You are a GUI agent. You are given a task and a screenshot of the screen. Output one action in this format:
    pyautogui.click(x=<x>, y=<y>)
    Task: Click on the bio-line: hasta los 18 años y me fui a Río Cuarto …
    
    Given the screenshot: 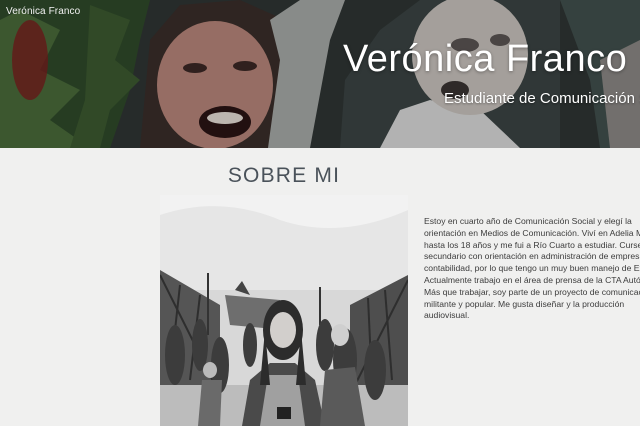 What is the action you would take?
    pyautogui.click(x=532, y=244)
    